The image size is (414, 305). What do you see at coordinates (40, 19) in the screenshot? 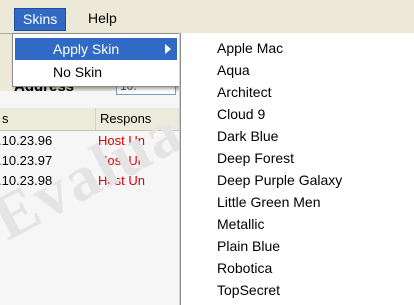
I see `menu-skins: Skins` at bounding box center [40, 19].